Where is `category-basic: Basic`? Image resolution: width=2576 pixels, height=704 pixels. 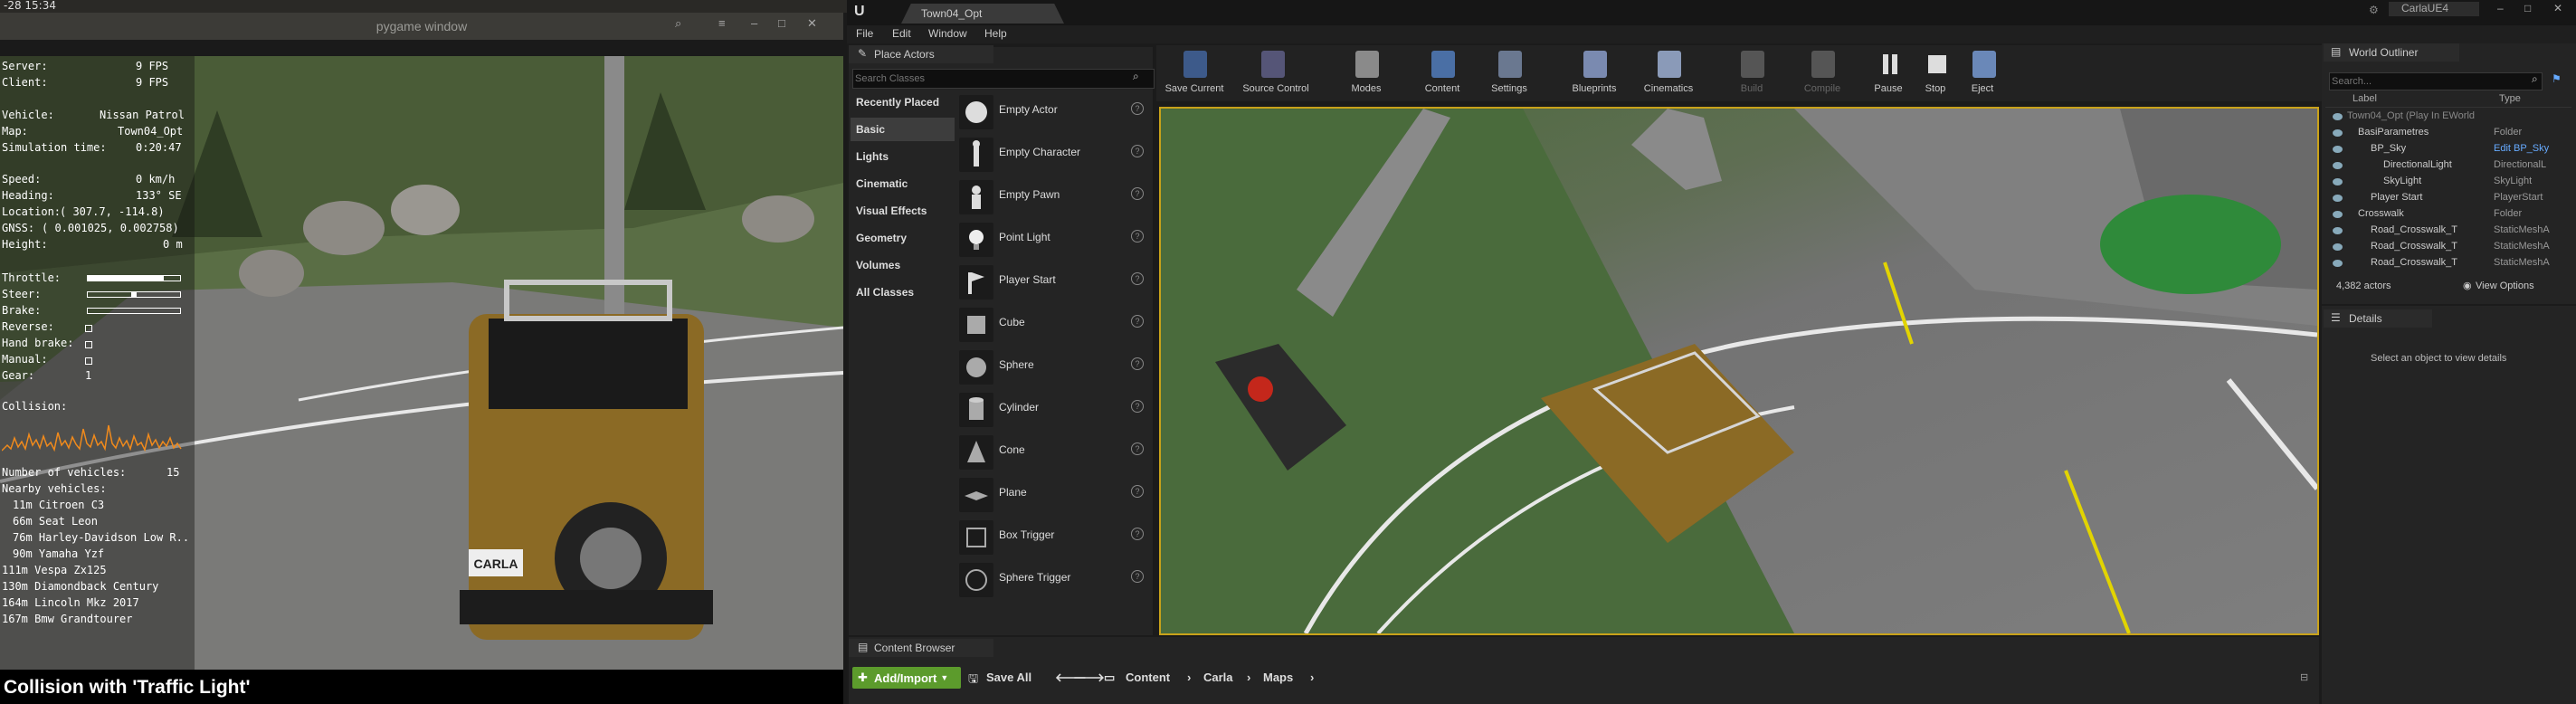 category-basic: Basic is located at coordinates (903, 130).